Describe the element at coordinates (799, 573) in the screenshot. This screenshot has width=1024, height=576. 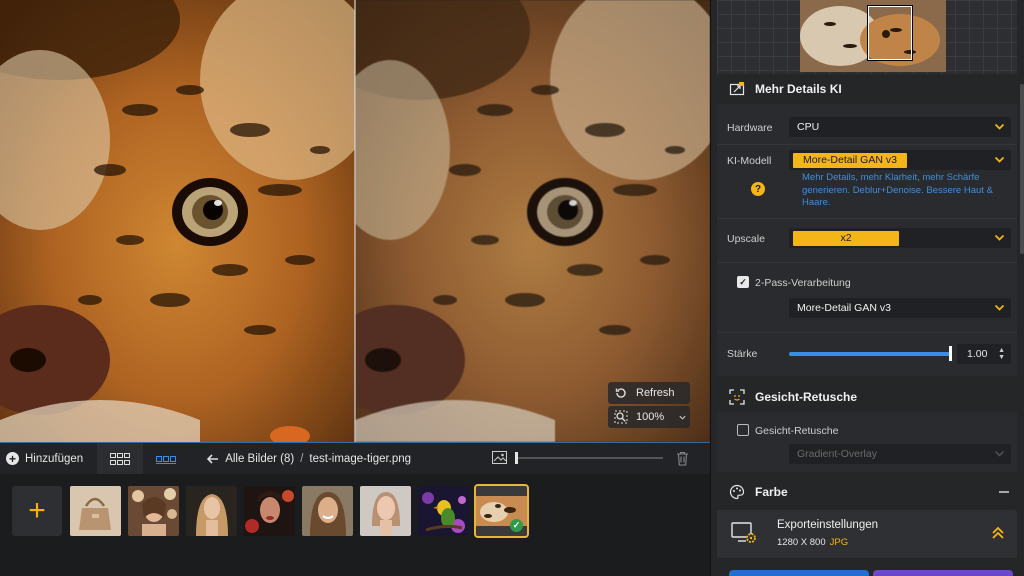
I see `start-button` at that location.